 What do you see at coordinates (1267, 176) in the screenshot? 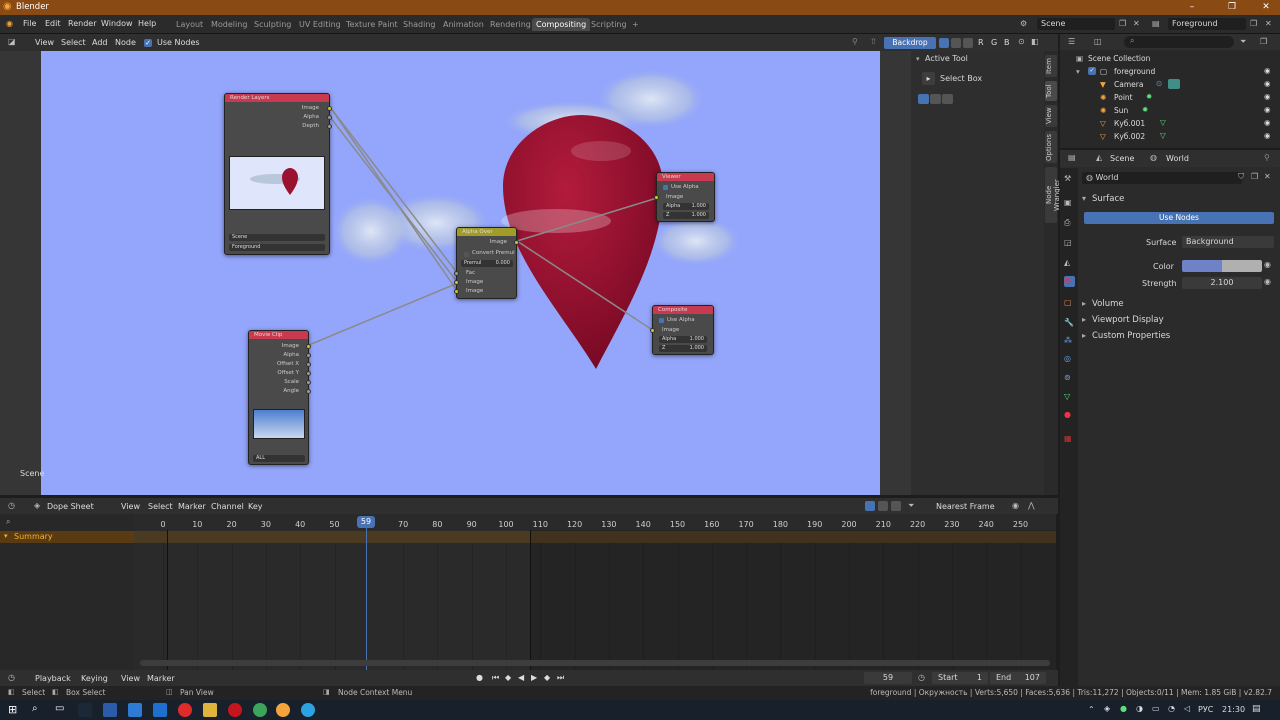
I see `unlink-world-icon: ✕` at bounding box center [1267, 176].